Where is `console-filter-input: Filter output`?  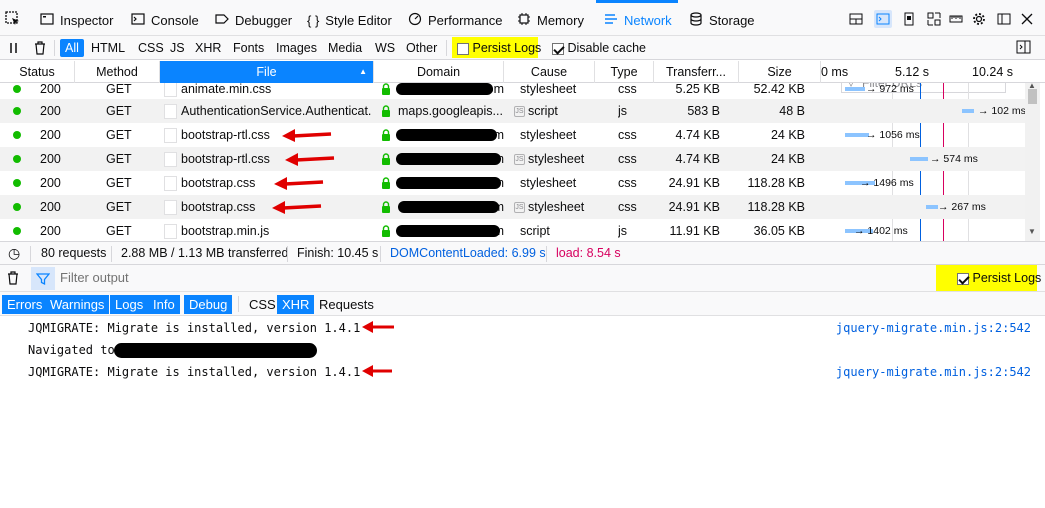
console-filter-input: Filter output is located at coordinates (94, 277).